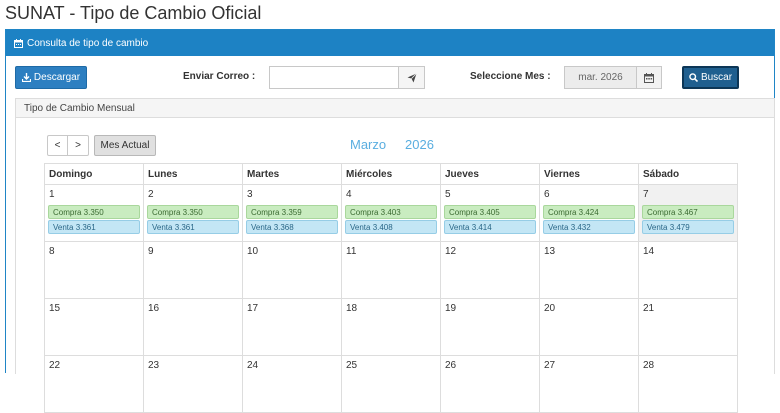 Image resolution: width=780 pixels, height=413 pixels. What do you see at coordinates (693, 77) in the screenshot?
I see `search-icon` at bounding box center [693, 77].